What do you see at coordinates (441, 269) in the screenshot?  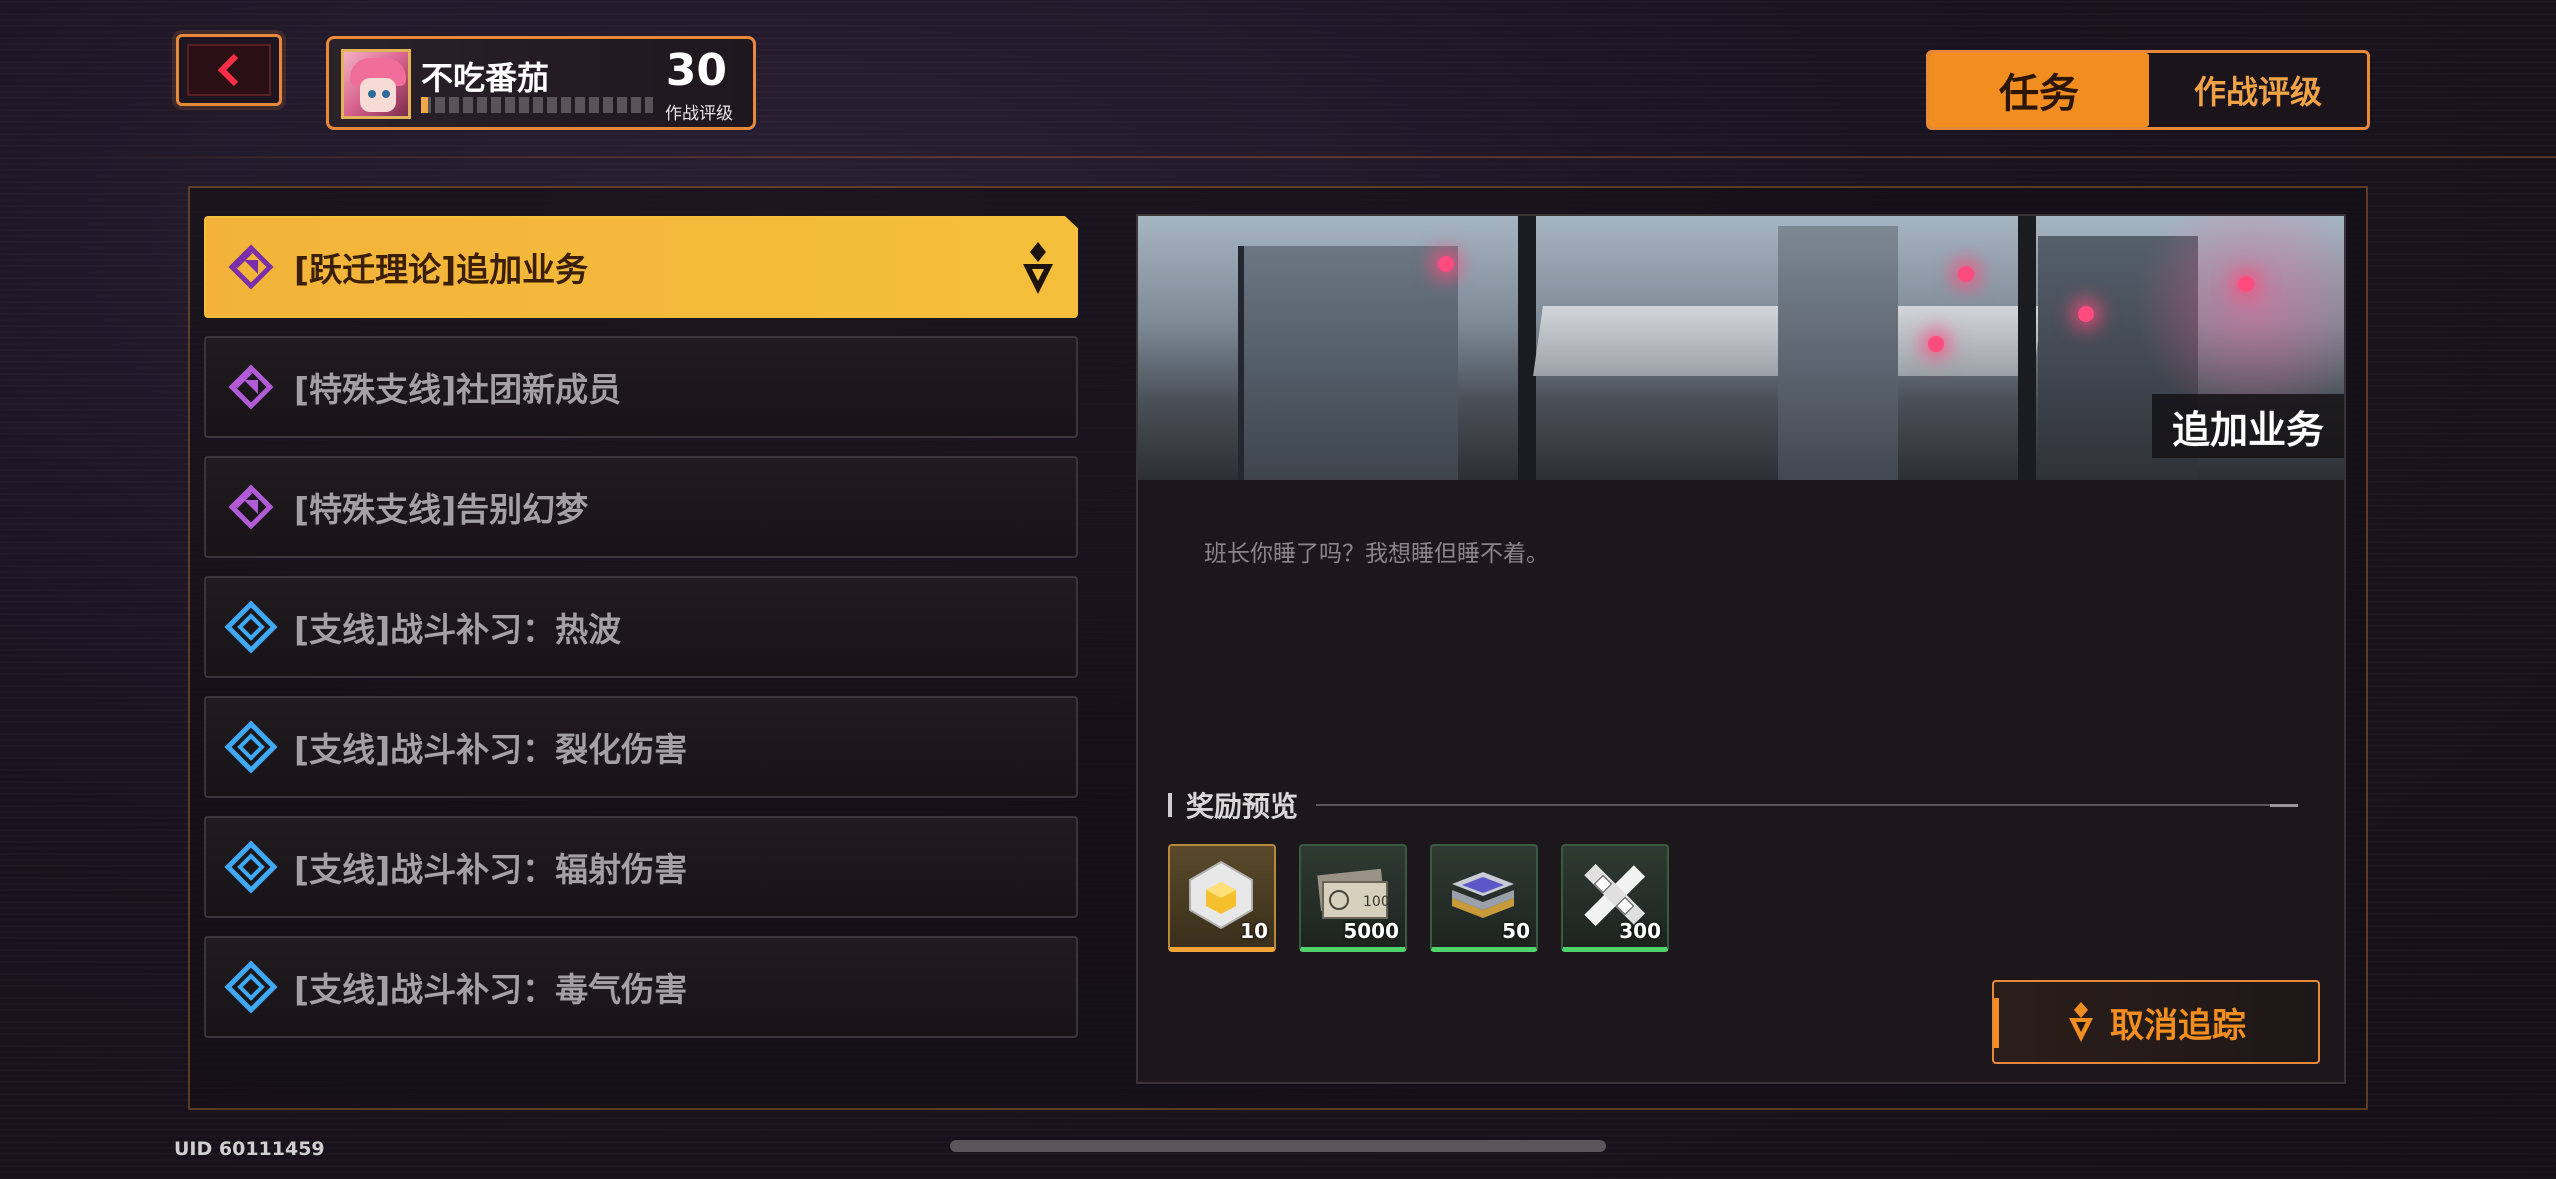 I see `mission-label: [跃迁理论]追加业务` at bounding box center [441, 269].